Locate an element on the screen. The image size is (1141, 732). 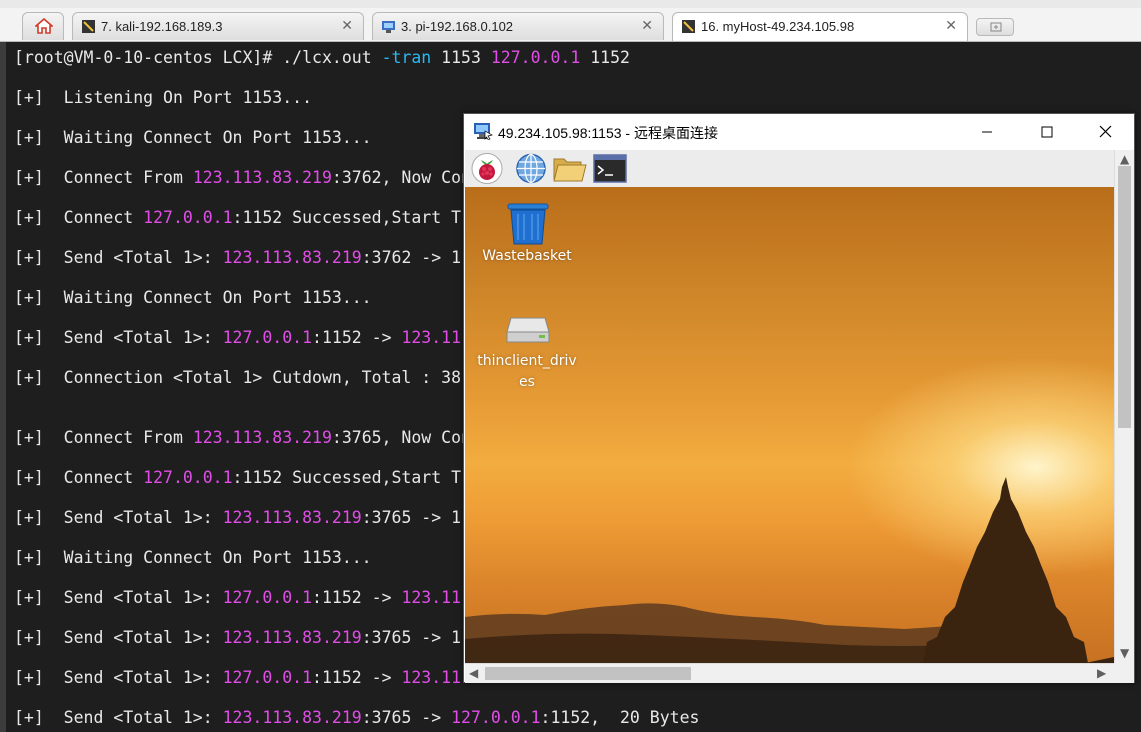
home-tab is located at coordinates (43, 26).